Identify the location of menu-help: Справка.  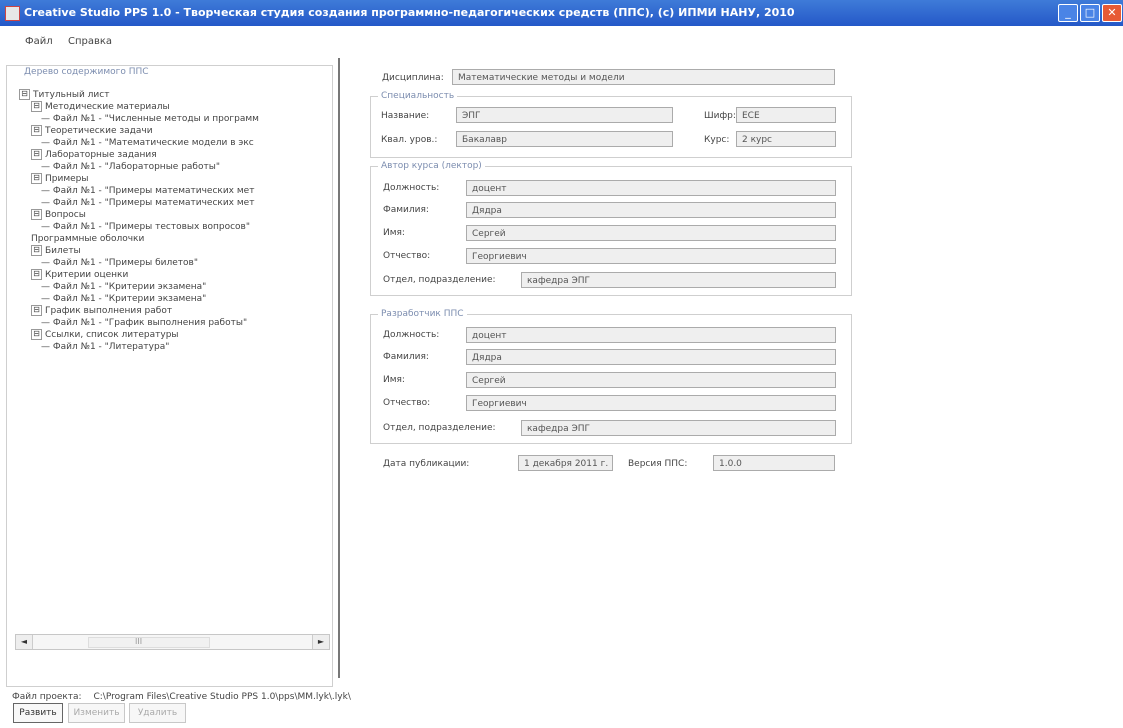
(90, 41).